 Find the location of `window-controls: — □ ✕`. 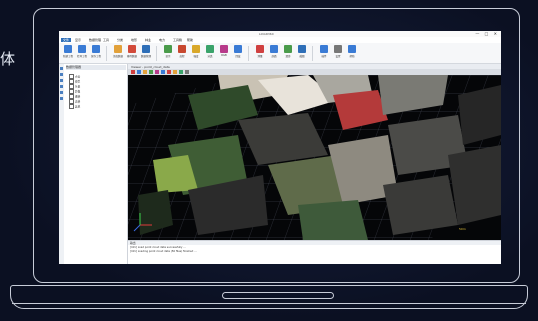

window-controls: — □ ✕ is located at coordinates (487, 33).